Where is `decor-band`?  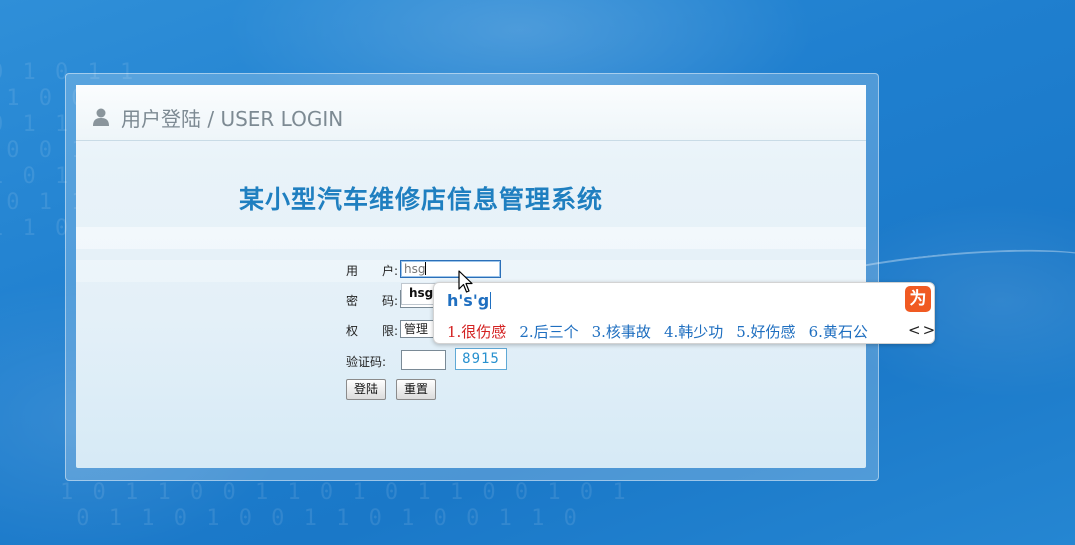 decor-band is located at coordinates (471, 238).